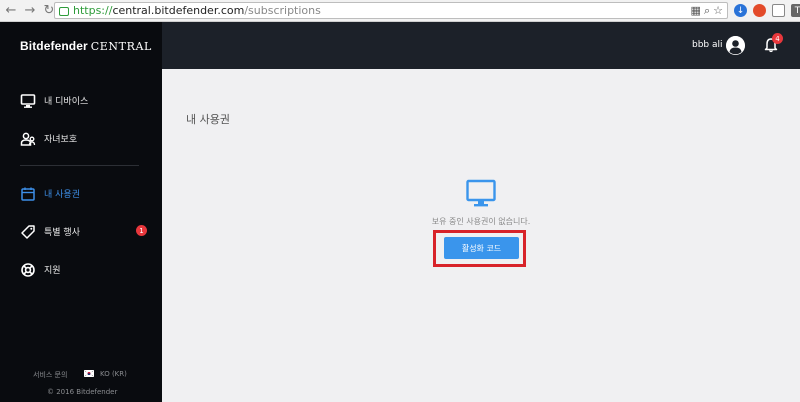  Describe the element at coordinates (178, 10) in the screenshot. I see `url-host: central.bitdefender.com` at that location.